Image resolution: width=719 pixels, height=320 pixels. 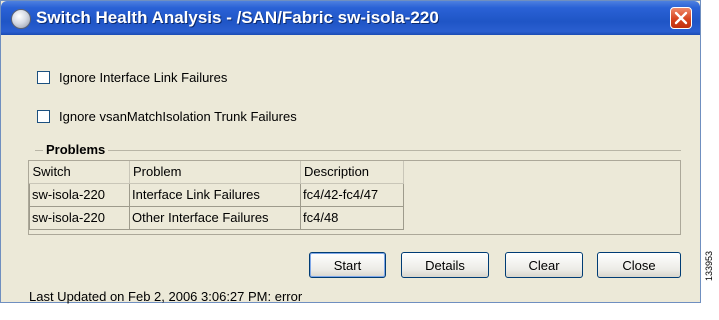 I want to click on ignore-trunk-failures-option: Ignore vsanMatchIsolation Trunk Failures, so click(x=167, y=116).